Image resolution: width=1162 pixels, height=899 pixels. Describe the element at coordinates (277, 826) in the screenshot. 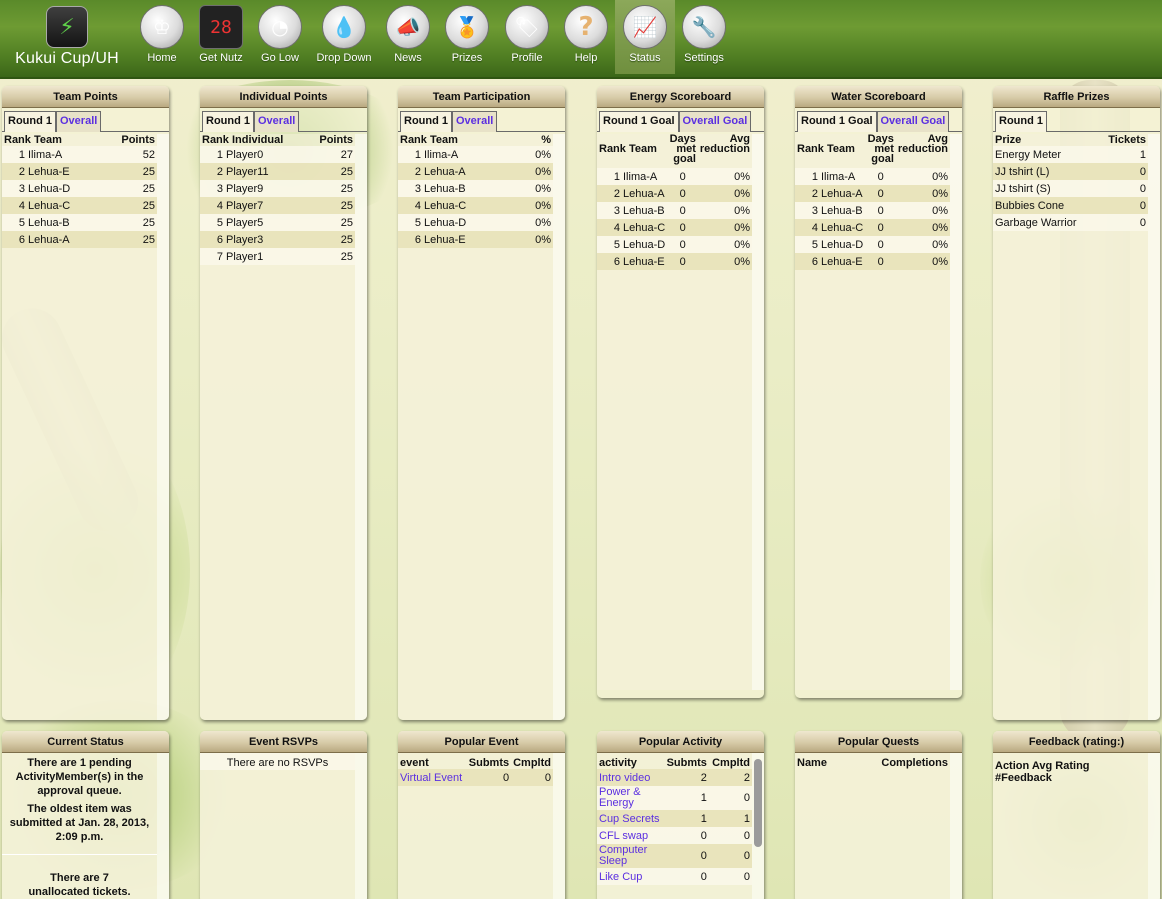

I see `panel-body: There are no RSVPs` at that location.